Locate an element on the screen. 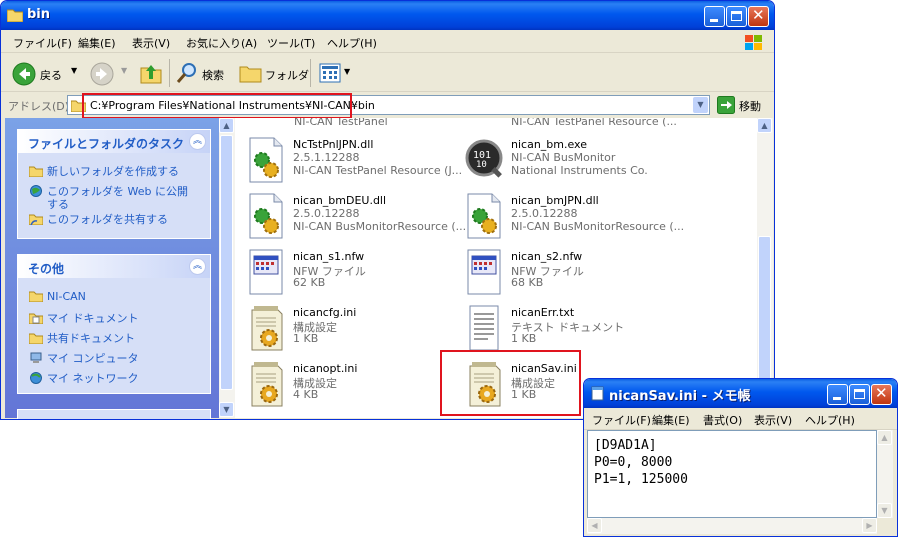 The height and width of the screenshot is (537, 898). task-new-folder: 新しいフォルダを作成する is located at coordinates (104, 171).